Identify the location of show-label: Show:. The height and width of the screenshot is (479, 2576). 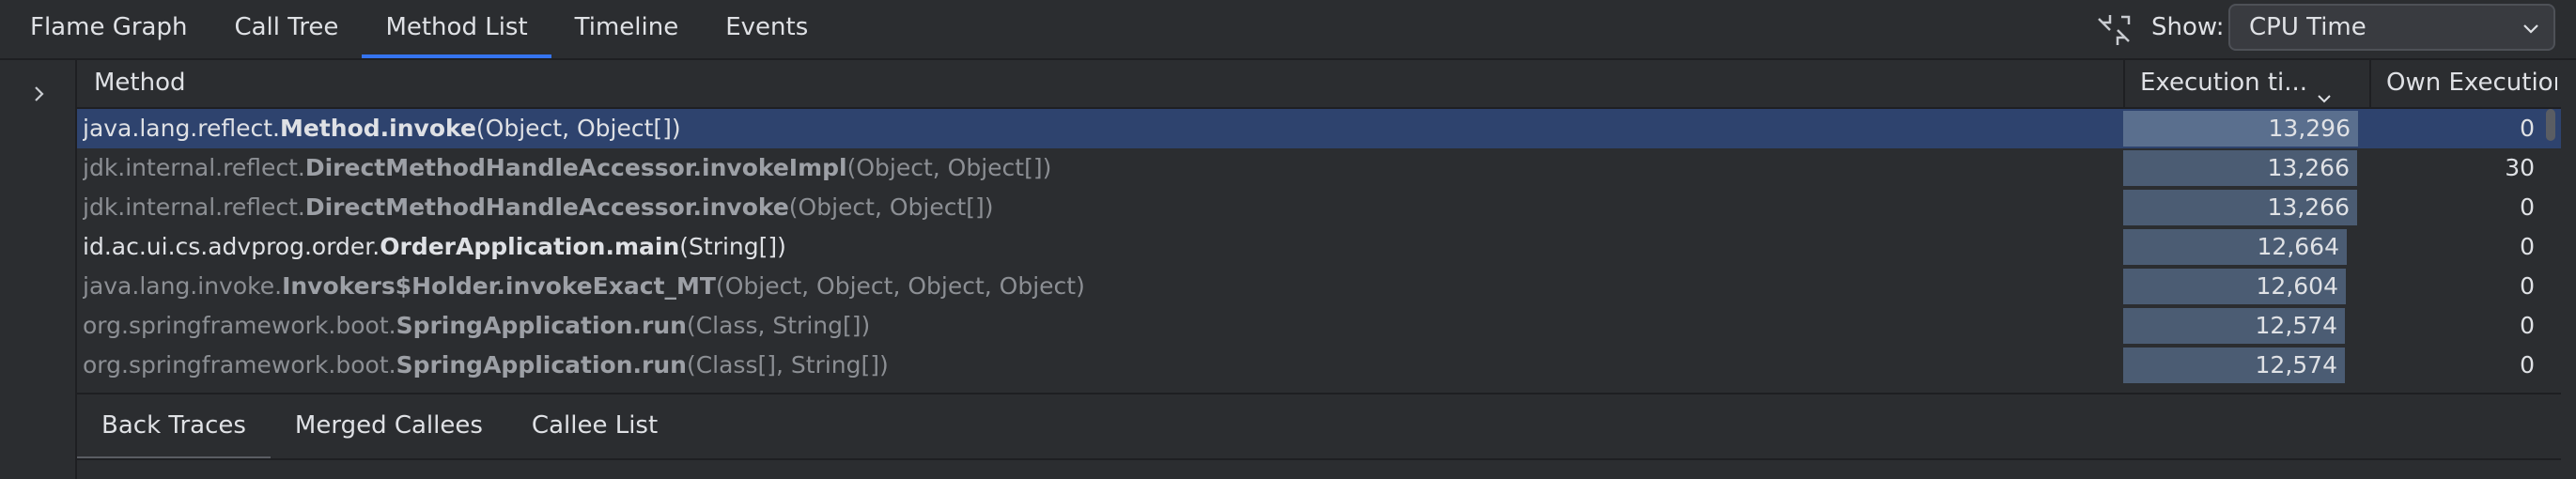
(2188, 27).